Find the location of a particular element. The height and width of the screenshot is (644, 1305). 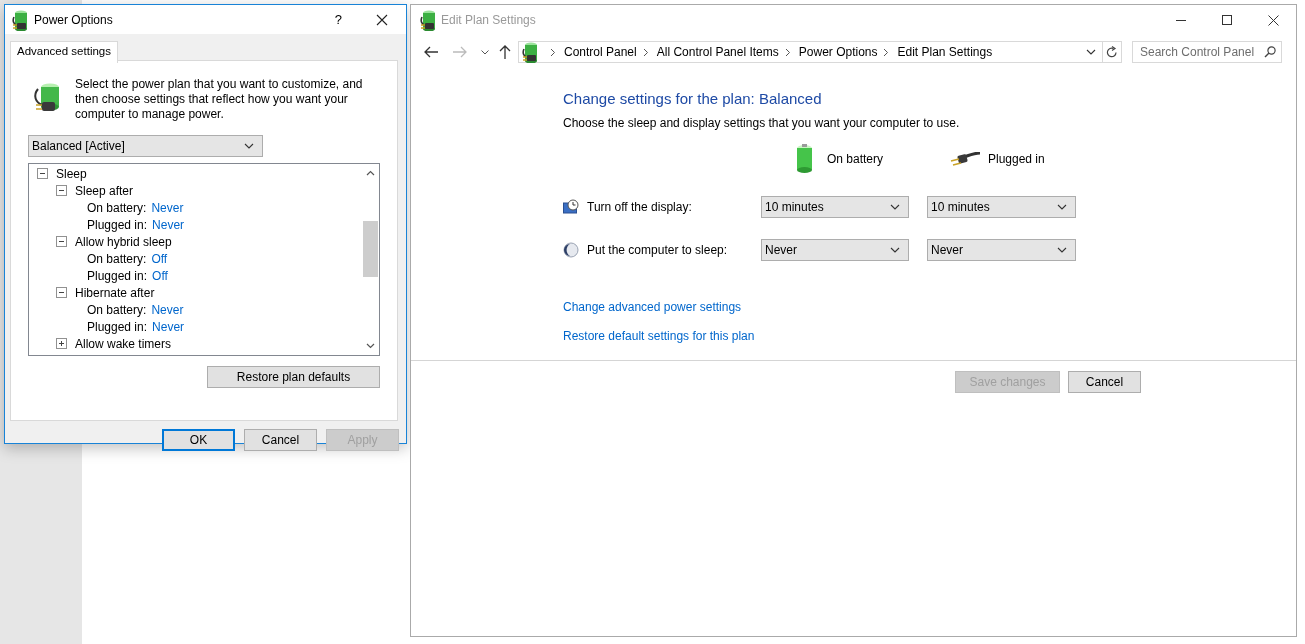

up-arrow-icon is located at coordinates (505, 52).